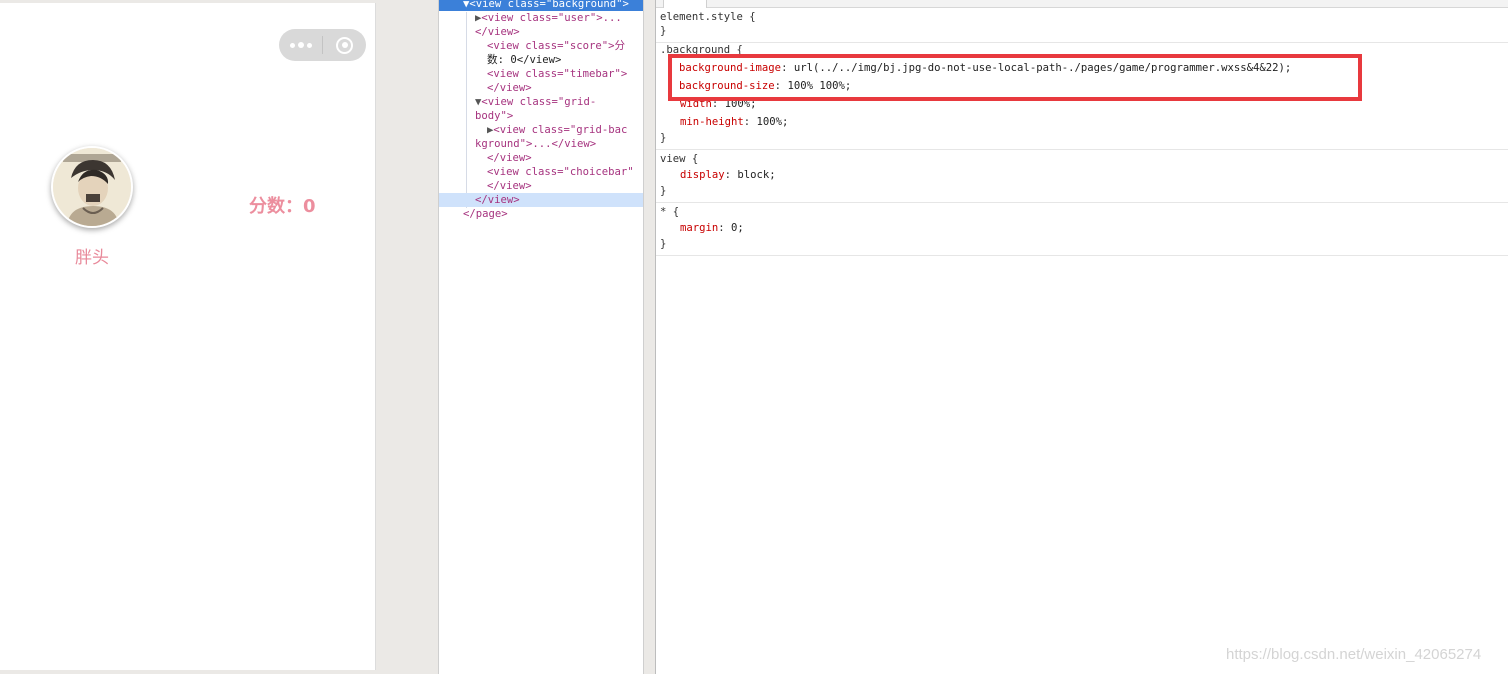 Image resolution: width=1508 pixels, height=674 pixels. I want to click on display-declaration: display: block;, so click(728, 175).